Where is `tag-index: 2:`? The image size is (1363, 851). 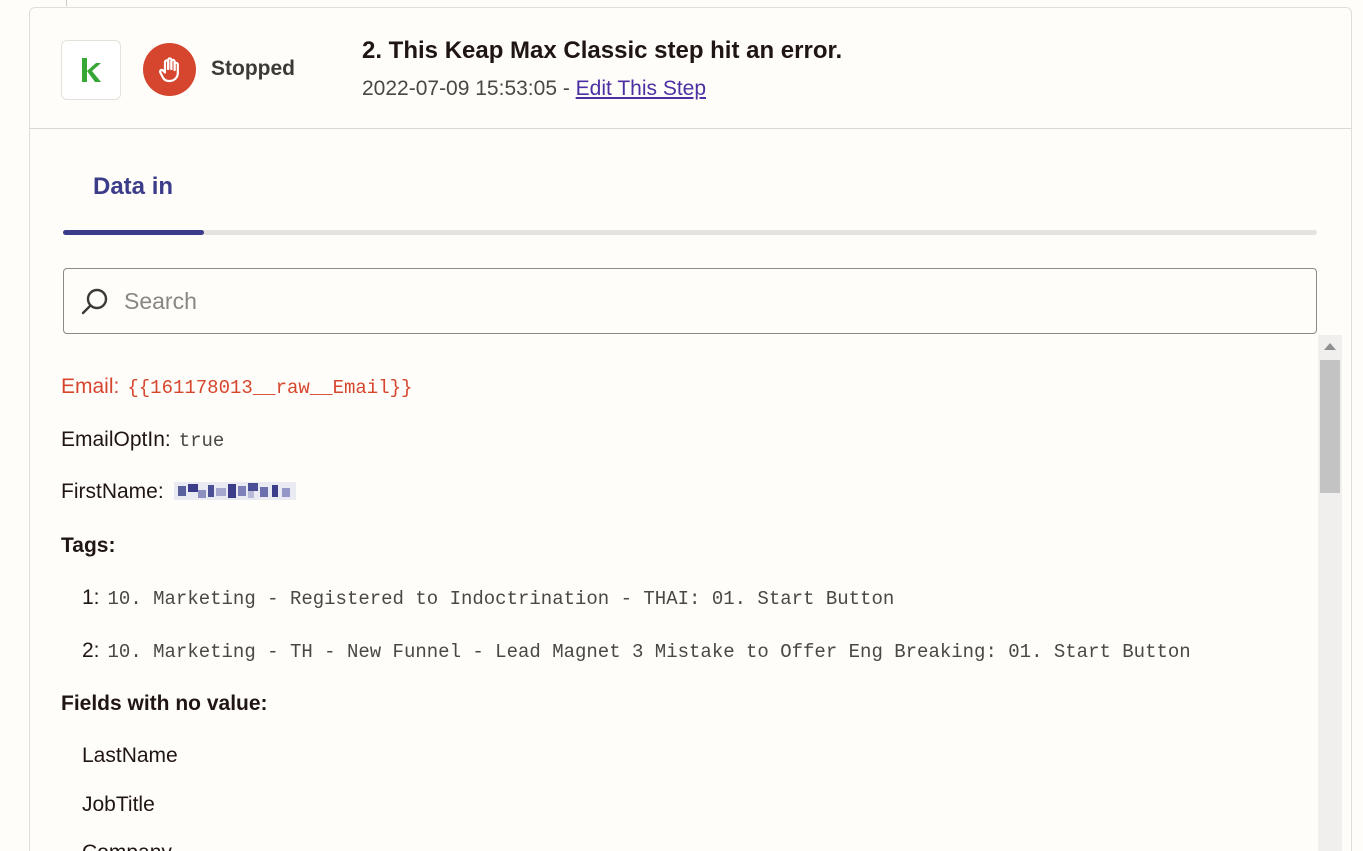 tag-index: 2: is located at coordinates (91, 650).